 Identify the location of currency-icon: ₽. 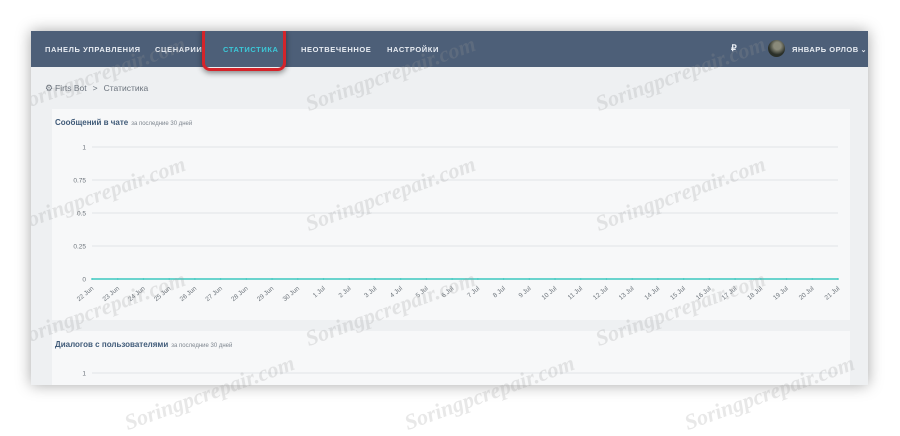
(734, 48).